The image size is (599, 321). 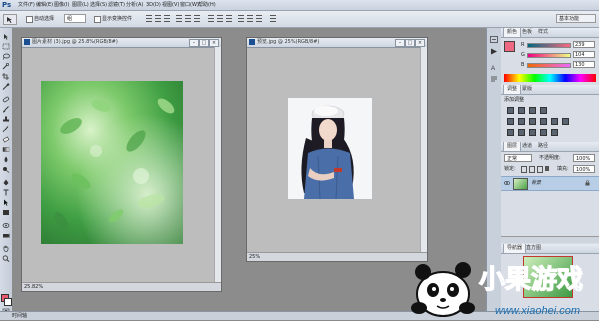 What do you see at coordinates (207, 5) in the screenshot?
I see `menu-item: 帮助(H)` at bounding box center [207, 5].